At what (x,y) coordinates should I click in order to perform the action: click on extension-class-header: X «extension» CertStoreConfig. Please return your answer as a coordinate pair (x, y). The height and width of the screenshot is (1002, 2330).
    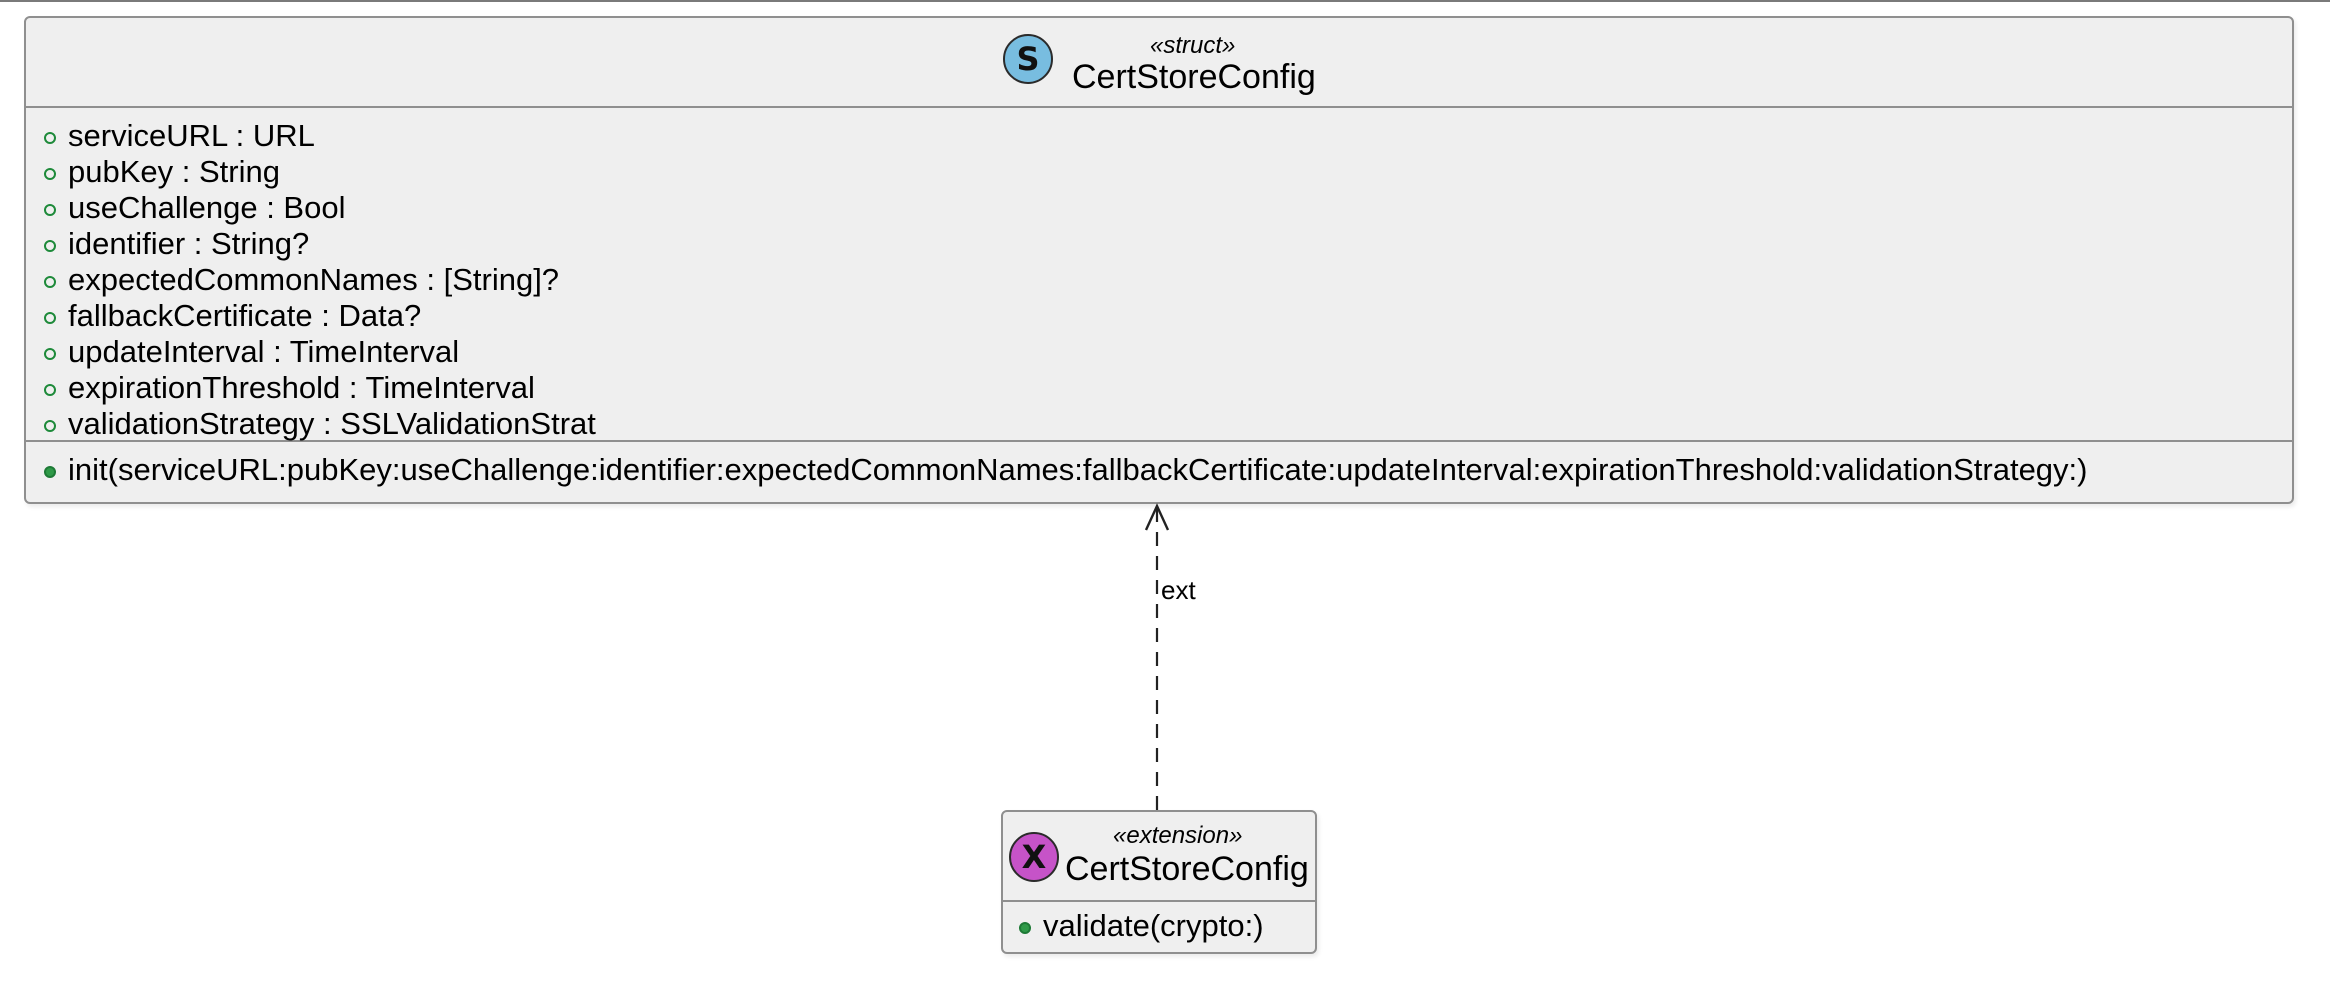
    Looking at the image, I should click on (1159, 857).